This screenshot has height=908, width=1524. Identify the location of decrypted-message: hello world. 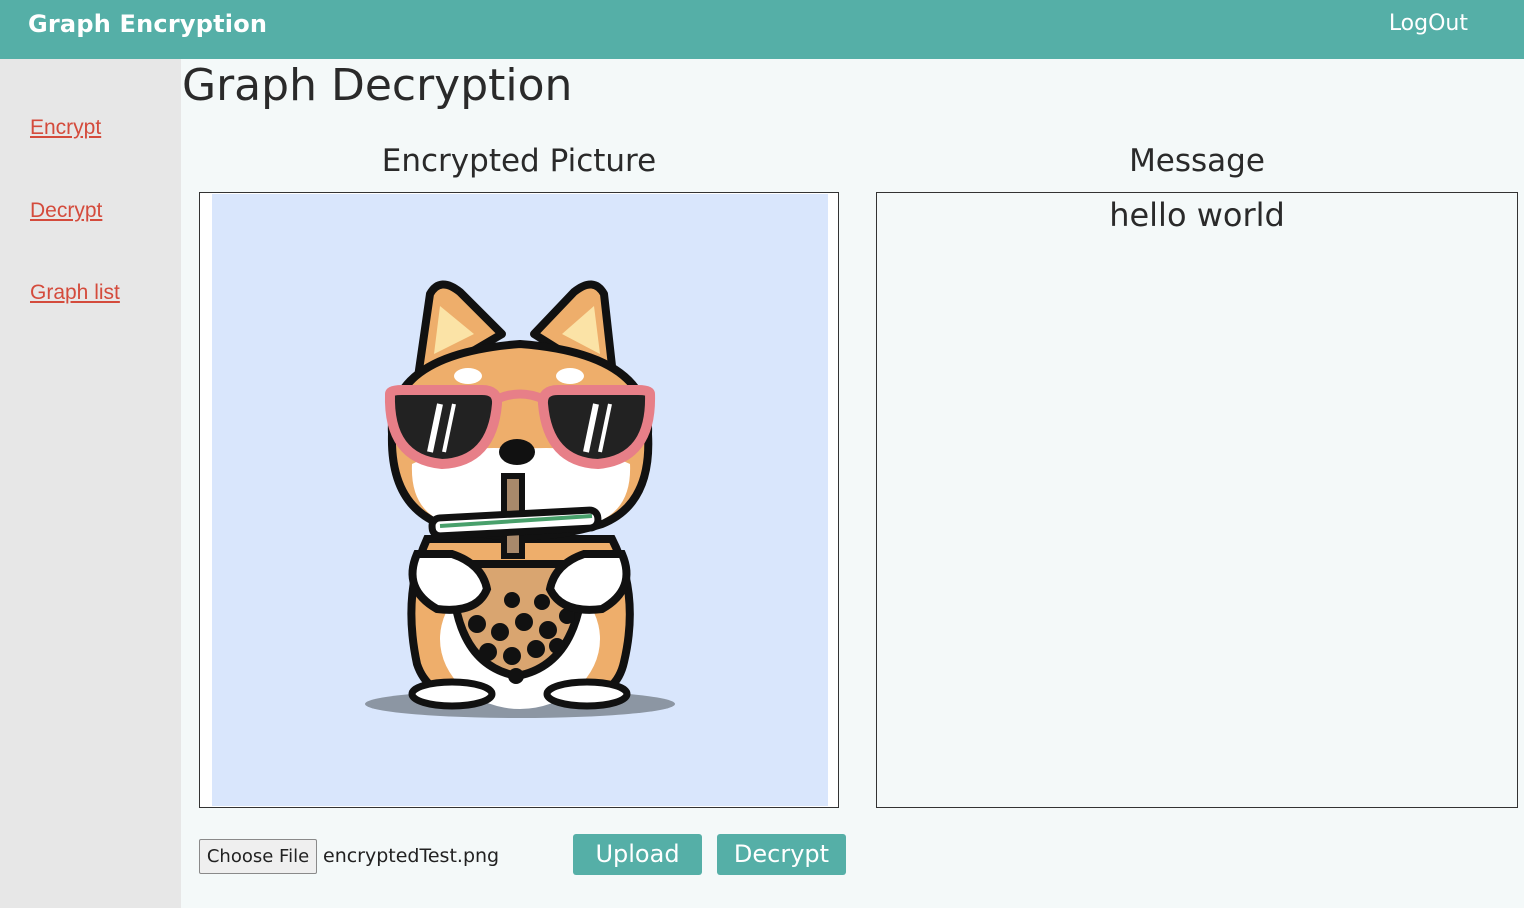
(1197, 215).